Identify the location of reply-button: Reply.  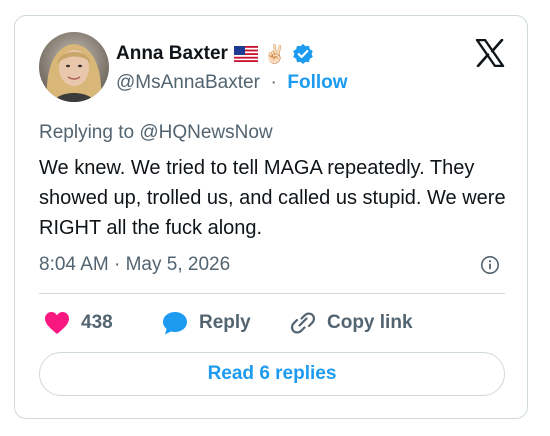
(206, 323).